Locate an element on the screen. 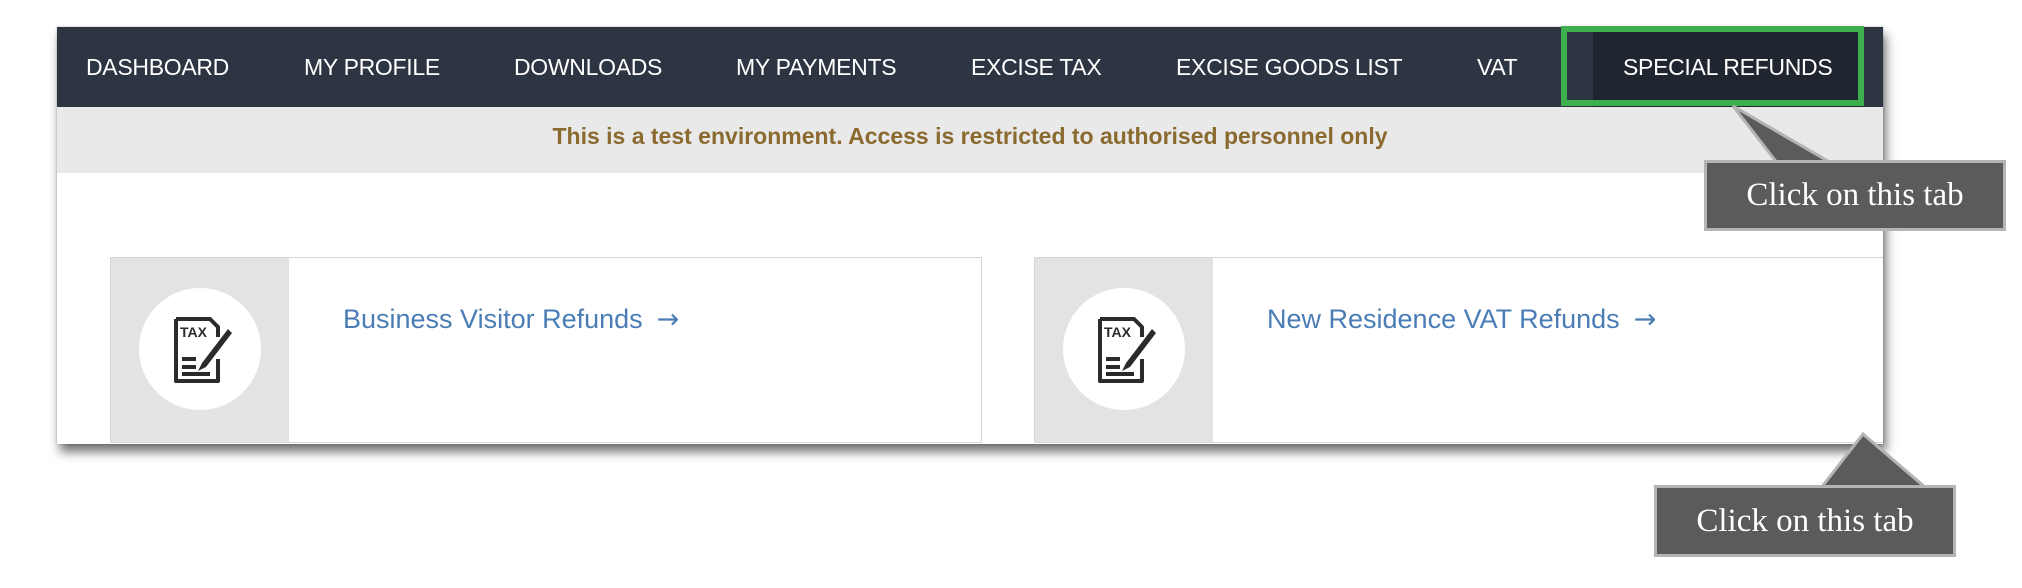 The width and height of the screenshot is (2022, 588). card-title: New Residence VAT Refunds is located at coordinates (1443, 319).